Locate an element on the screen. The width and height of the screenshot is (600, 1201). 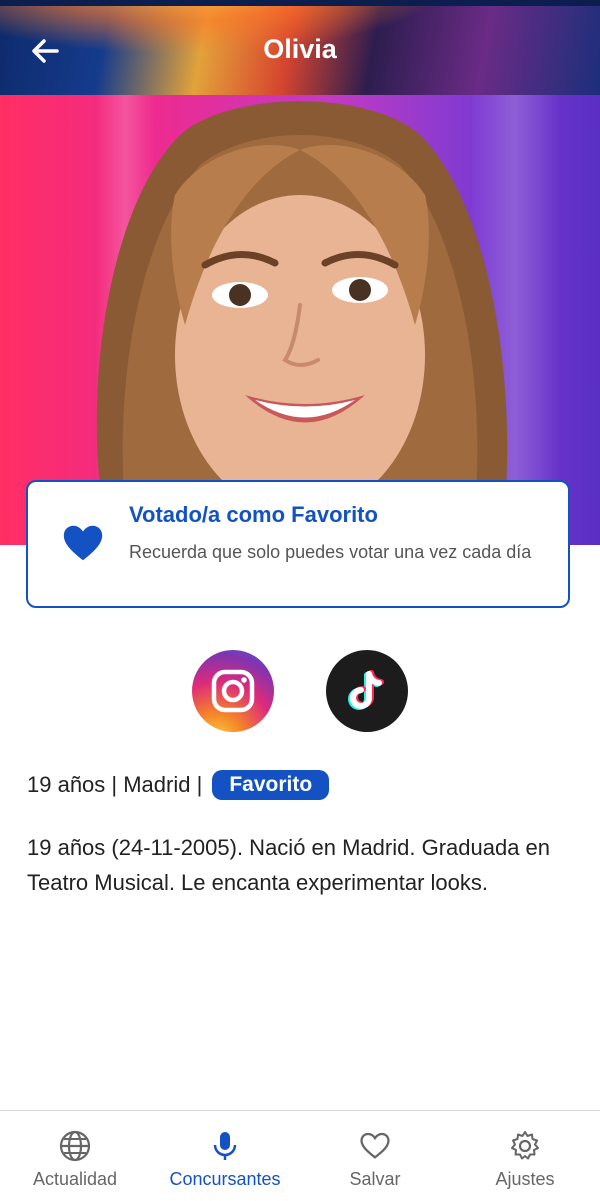
page-title: Olivia is located at coordinates (300, 49).